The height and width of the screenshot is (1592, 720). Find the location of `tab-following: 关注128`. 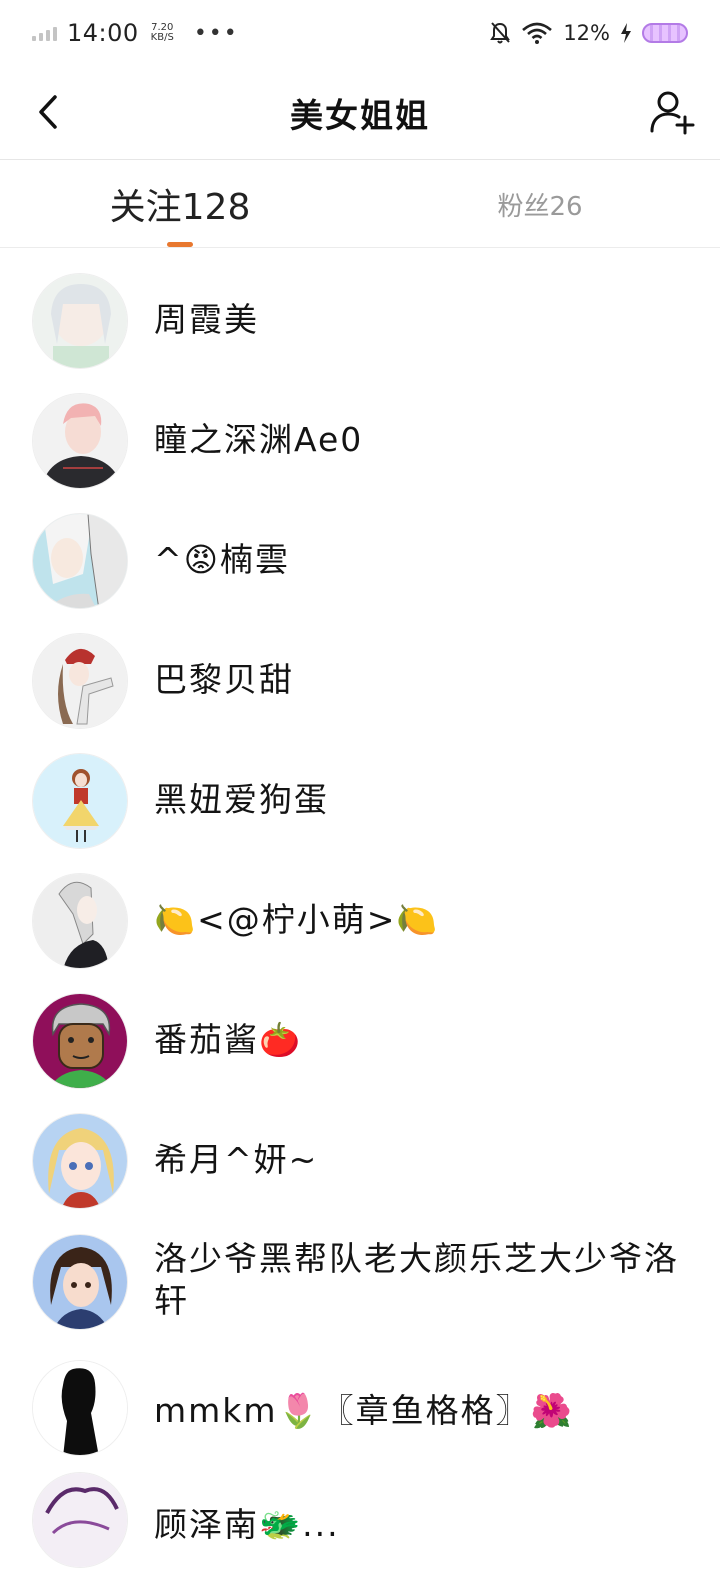

tab-following: 关注128 is located at coordinates (180, 204).